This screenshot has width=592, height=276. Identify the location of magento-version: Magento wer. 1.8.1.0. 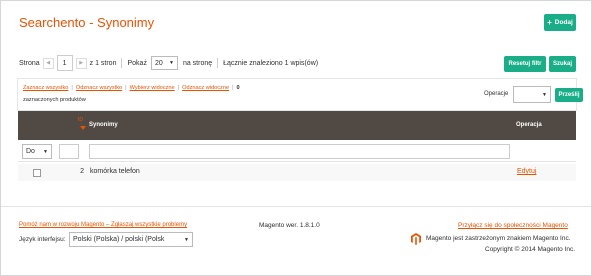
(289, 225).